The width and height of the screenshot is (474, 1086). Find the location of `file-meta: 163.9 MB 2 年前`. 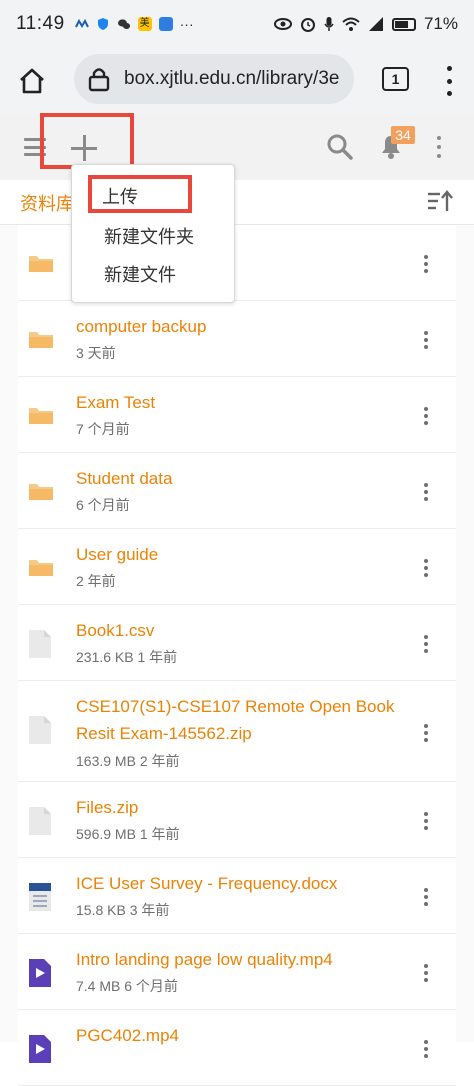

file-meta: 163.9 MB 2 年前 is located at coordinates (128, 761).